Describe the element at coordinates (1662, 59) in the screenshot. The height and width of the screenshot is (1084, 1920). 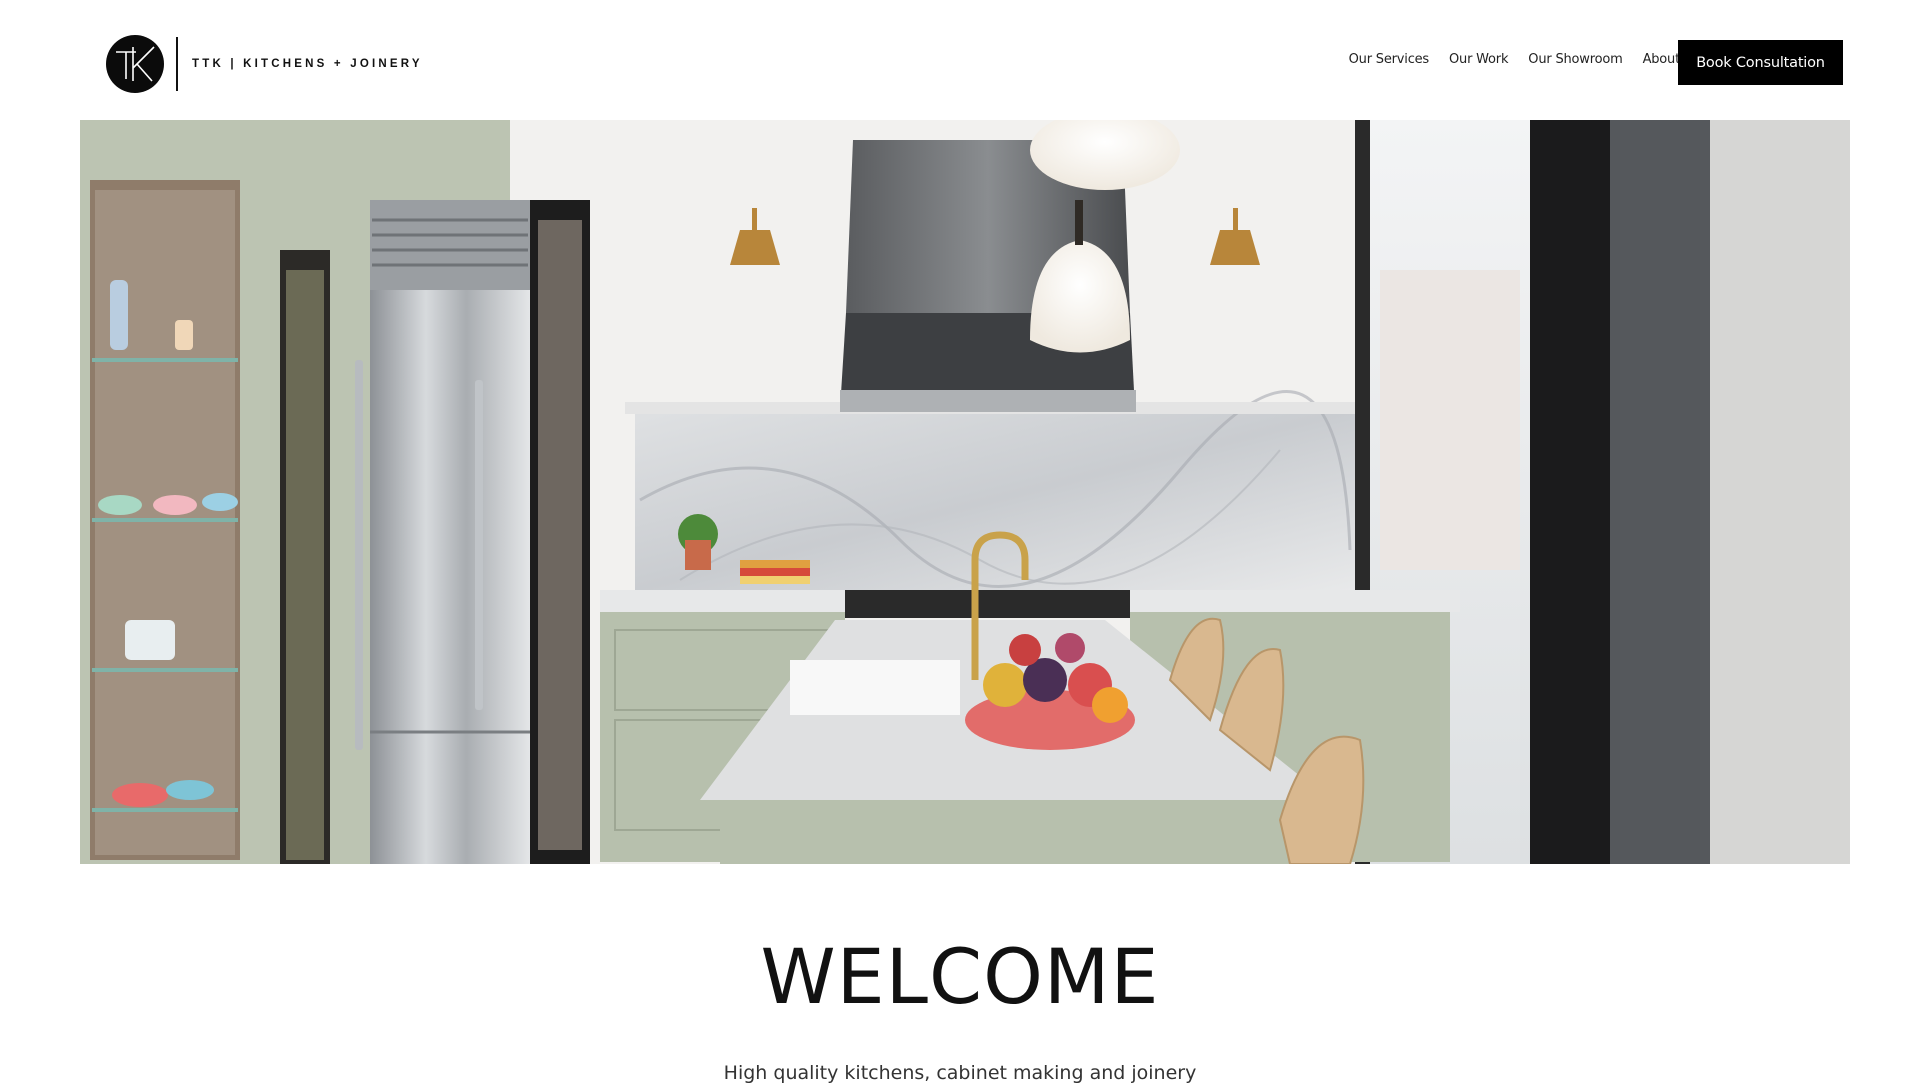
I see `nav-about: About` at that location.